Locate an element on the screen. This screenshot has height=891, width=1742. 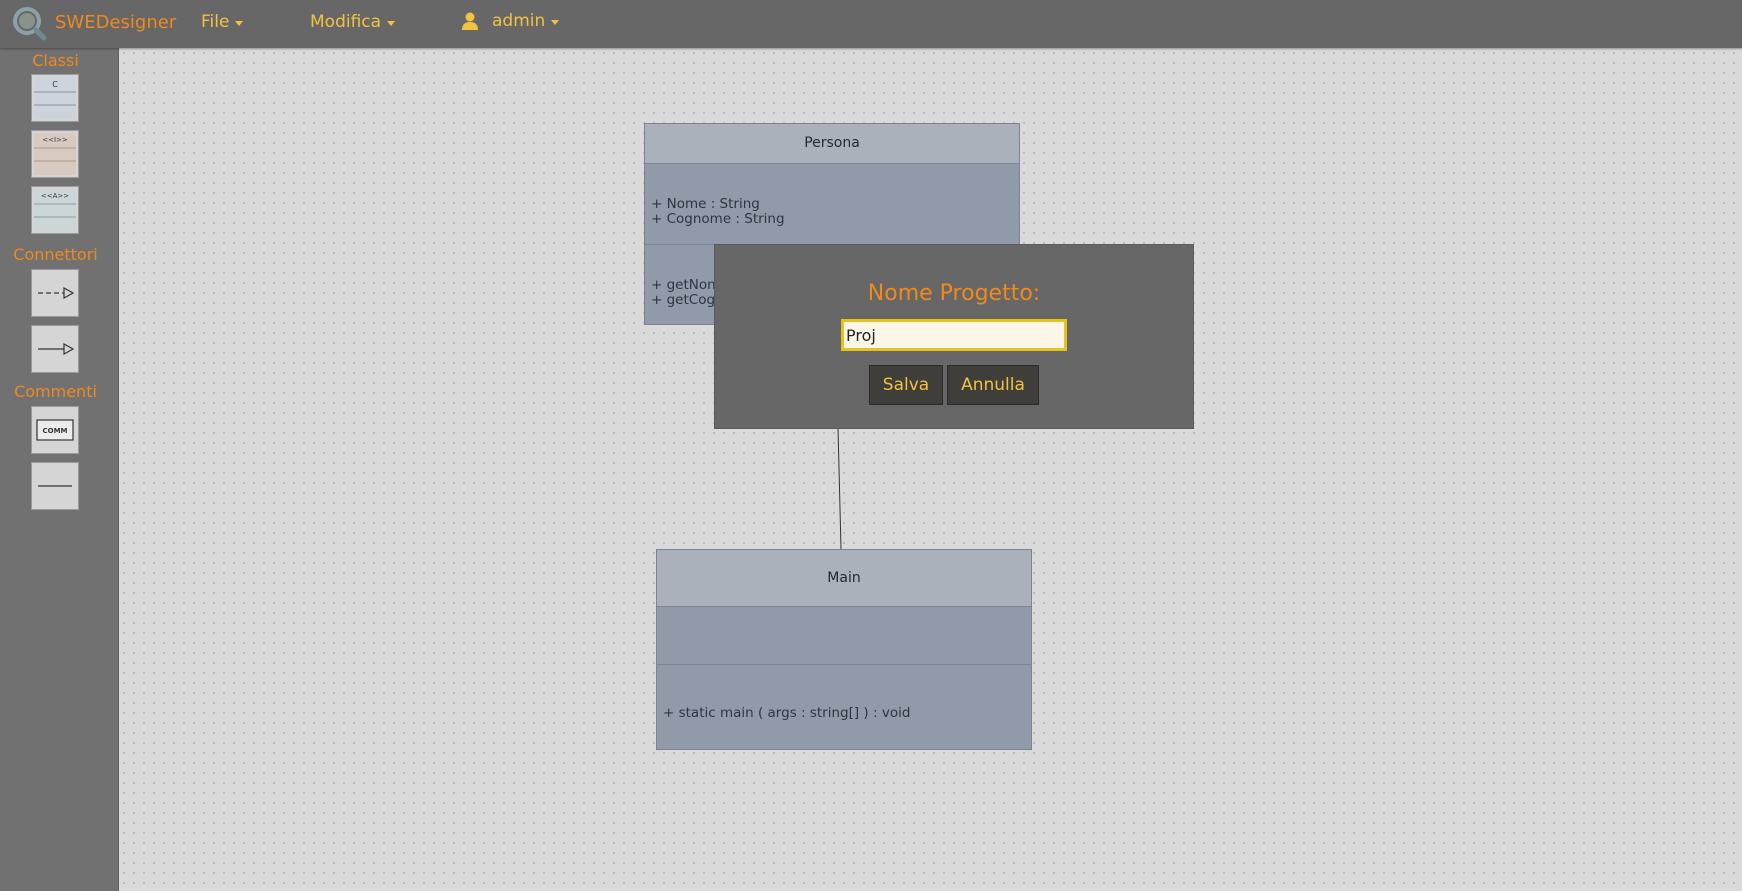
abstract-tool-label: <<A>> is located at coordinates (55, 196).